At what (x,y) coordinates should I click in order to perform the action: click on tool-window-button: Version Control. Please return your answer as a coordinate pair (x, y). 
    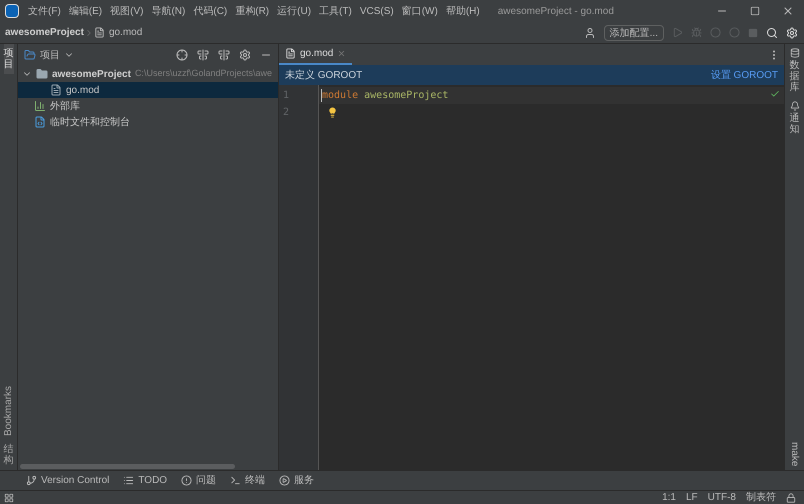
    Looking at the image, I should click on (68, 480).